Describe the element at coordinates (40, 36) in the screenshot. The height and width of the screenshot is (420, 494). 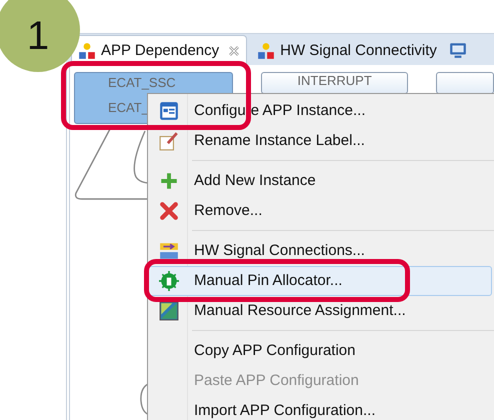
I see `step-badge: 1` at that location.